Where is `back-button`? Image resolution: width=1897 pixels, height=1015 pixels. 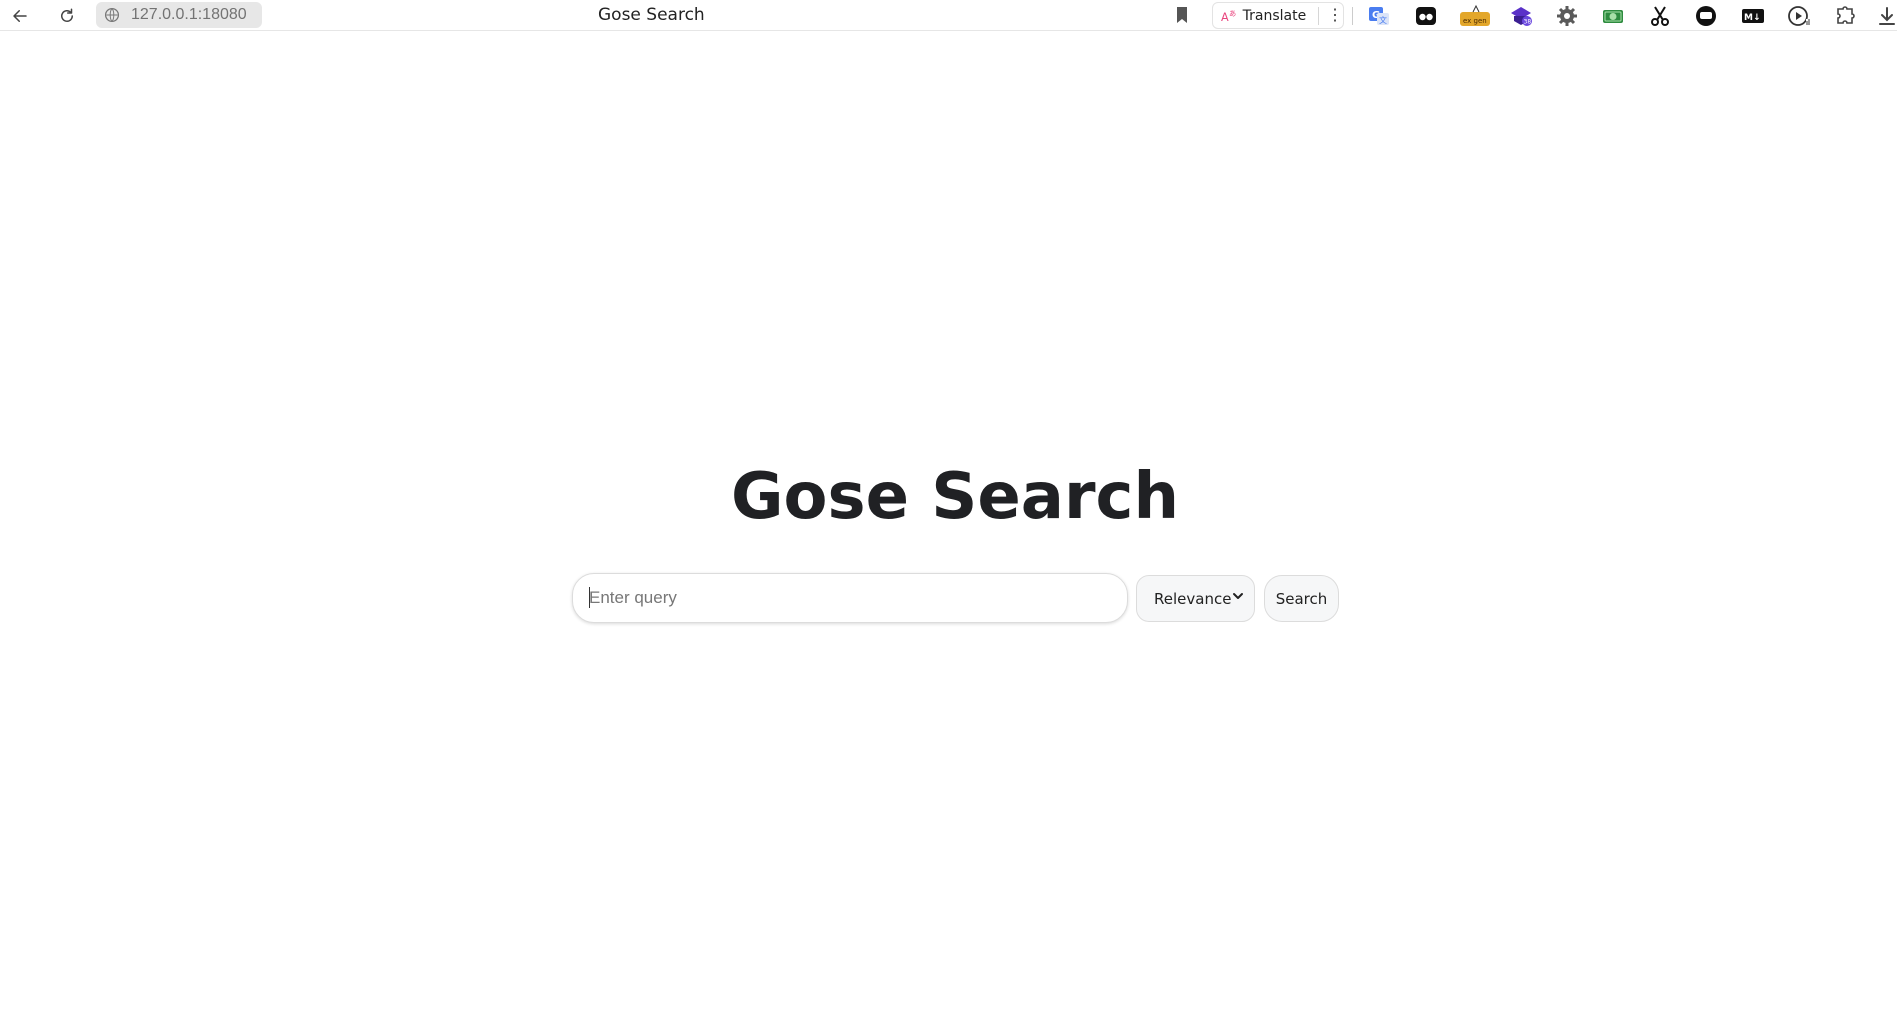
back-button is located at coordinates (20, 16).